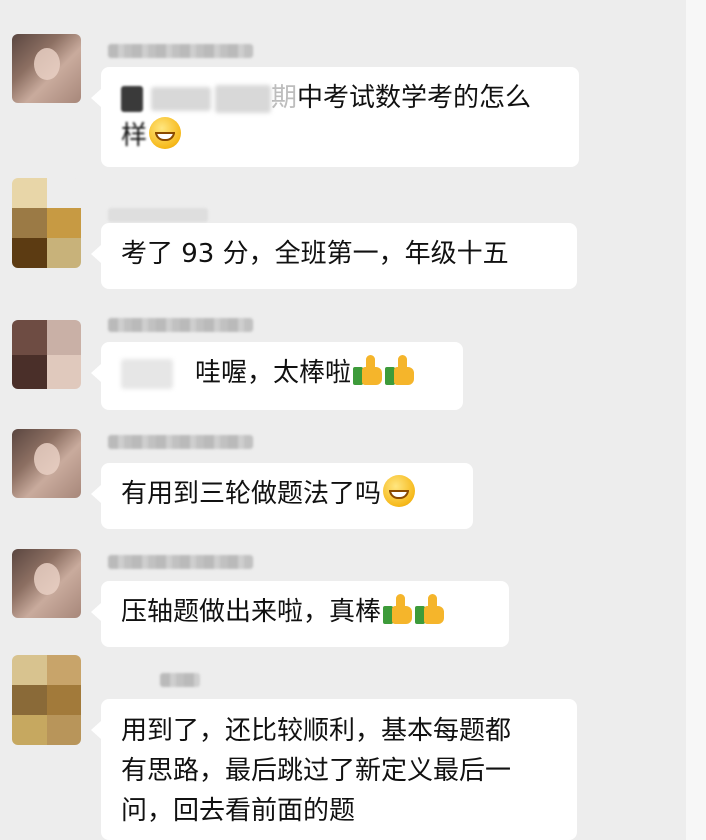 The width and height of the screenshot is (706, 840). I want to click on message-bubble: 考了 93 分，全班第一，年级十五, so click(334, 256).